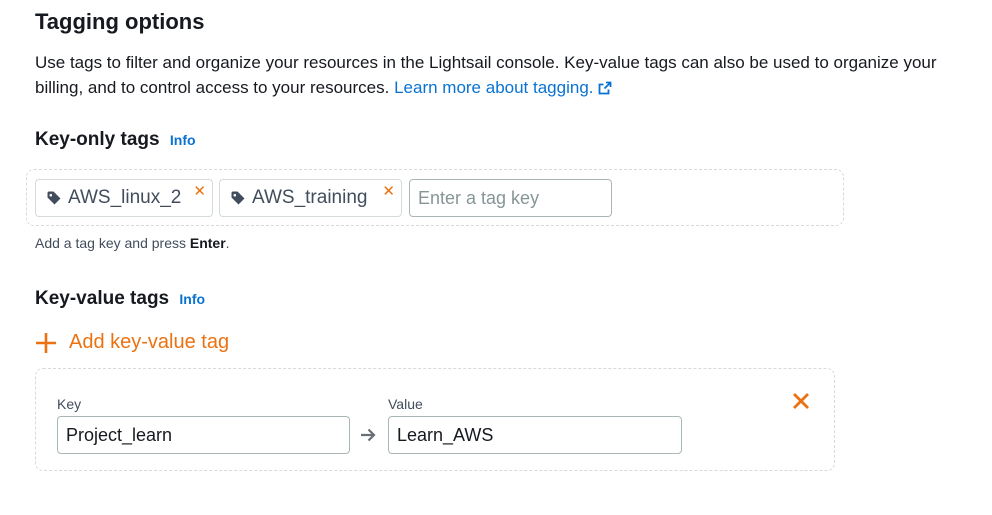 The height and width of the screenshot is (515, 992). I want to click on arrow-right-icon, so click(368, 437).